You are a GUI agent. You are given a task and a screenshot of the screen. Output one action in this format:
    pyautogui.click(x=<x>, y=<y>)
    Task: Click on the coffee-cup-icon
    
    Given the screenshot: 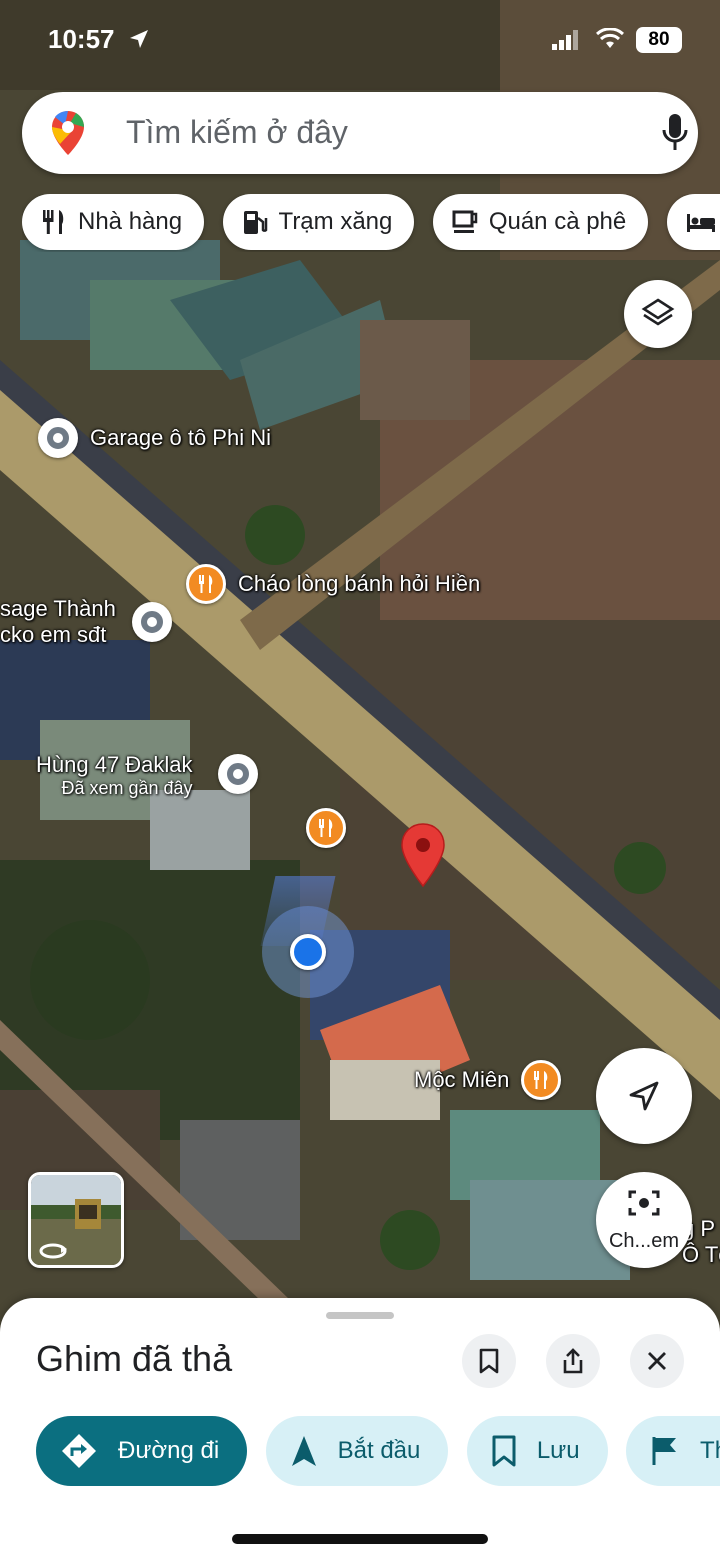 What is the action you would take?
    pyautogui.click(x=465, y=221)
    